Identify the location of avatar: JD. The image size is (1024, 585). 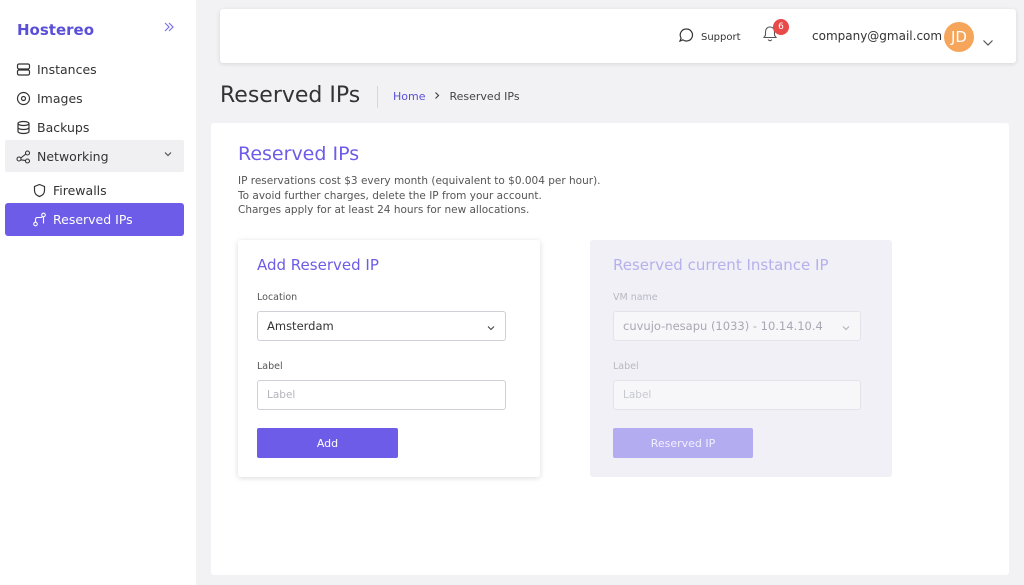
(959, 37).